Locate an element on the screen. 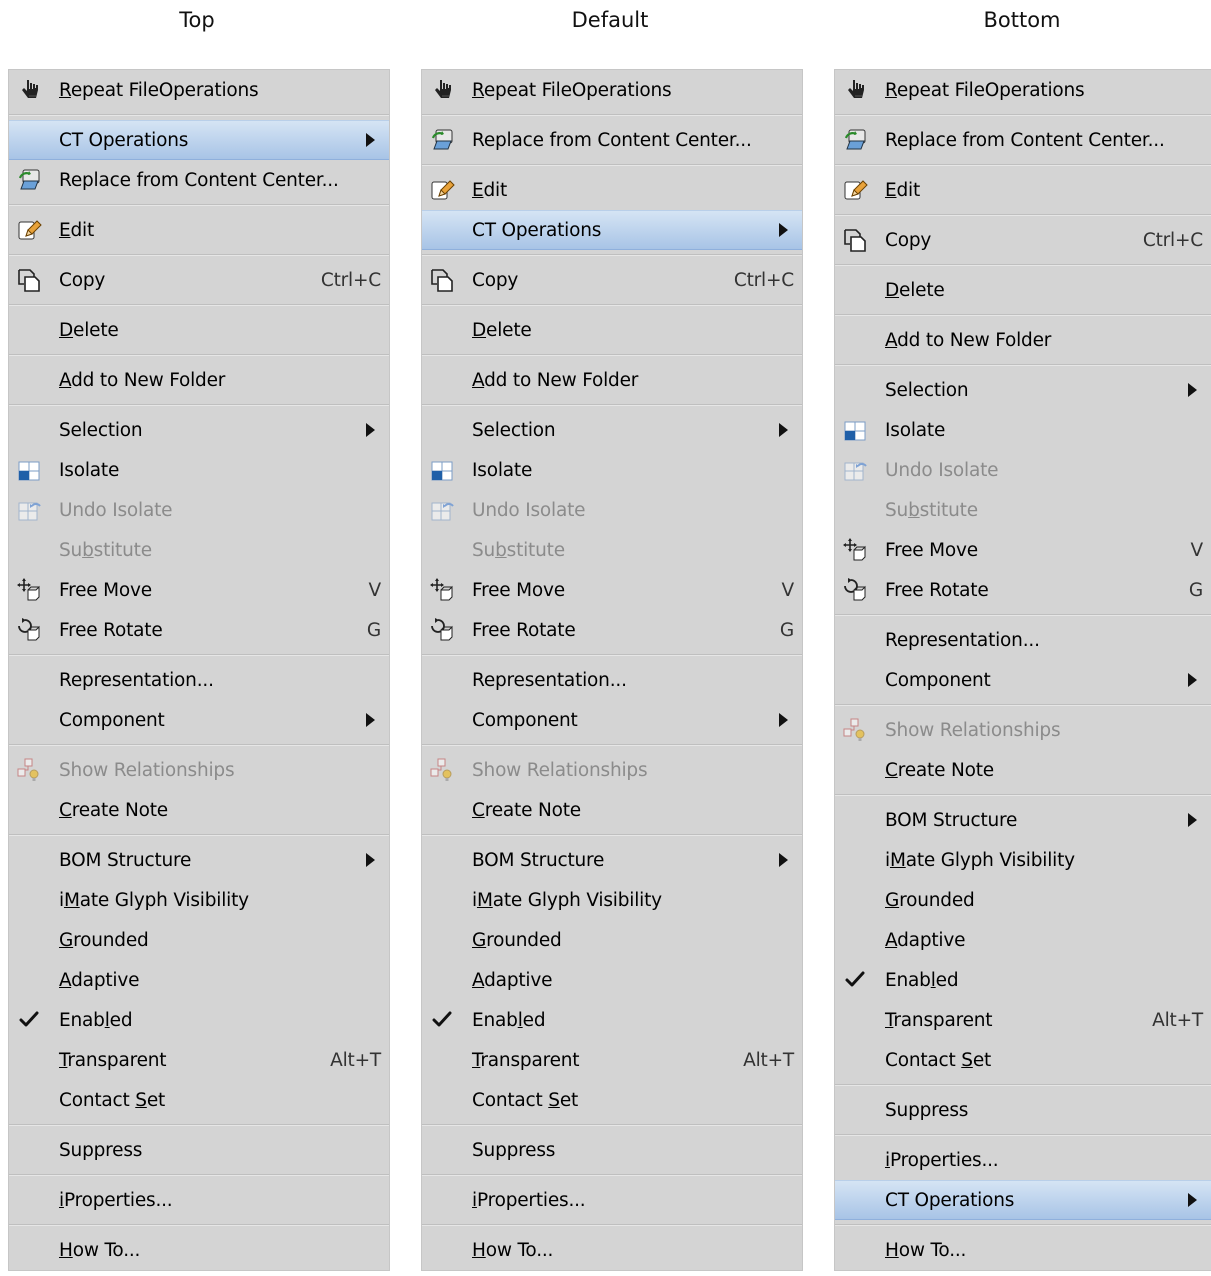 The image size is (1211, 1276). menu-item-label: Edit is located at coordinates (490, 190).